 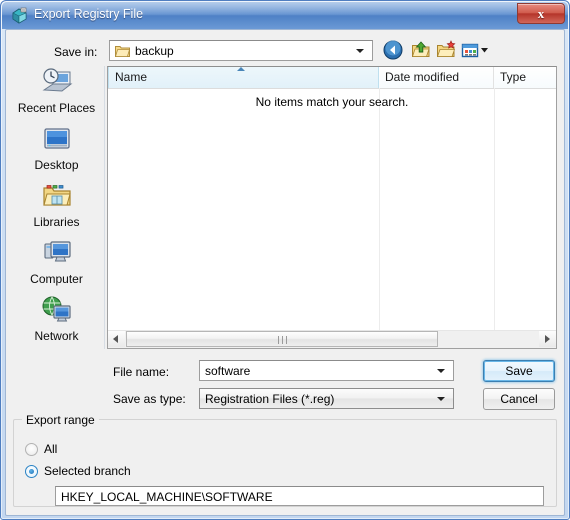 I want to click on window-title: Export Registry File, so click(x=89, y=14).